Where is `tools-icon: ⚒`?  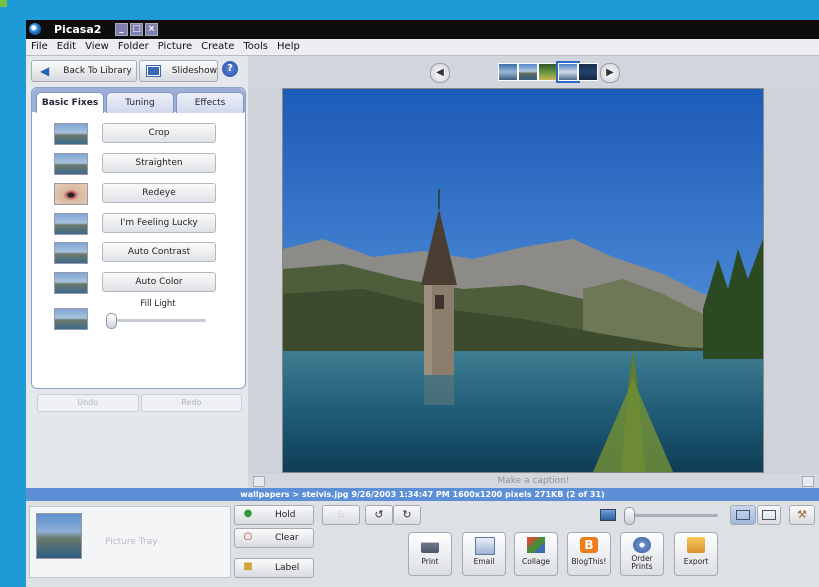
tools-icon: ⚒ is located at coordinates (802, 514).